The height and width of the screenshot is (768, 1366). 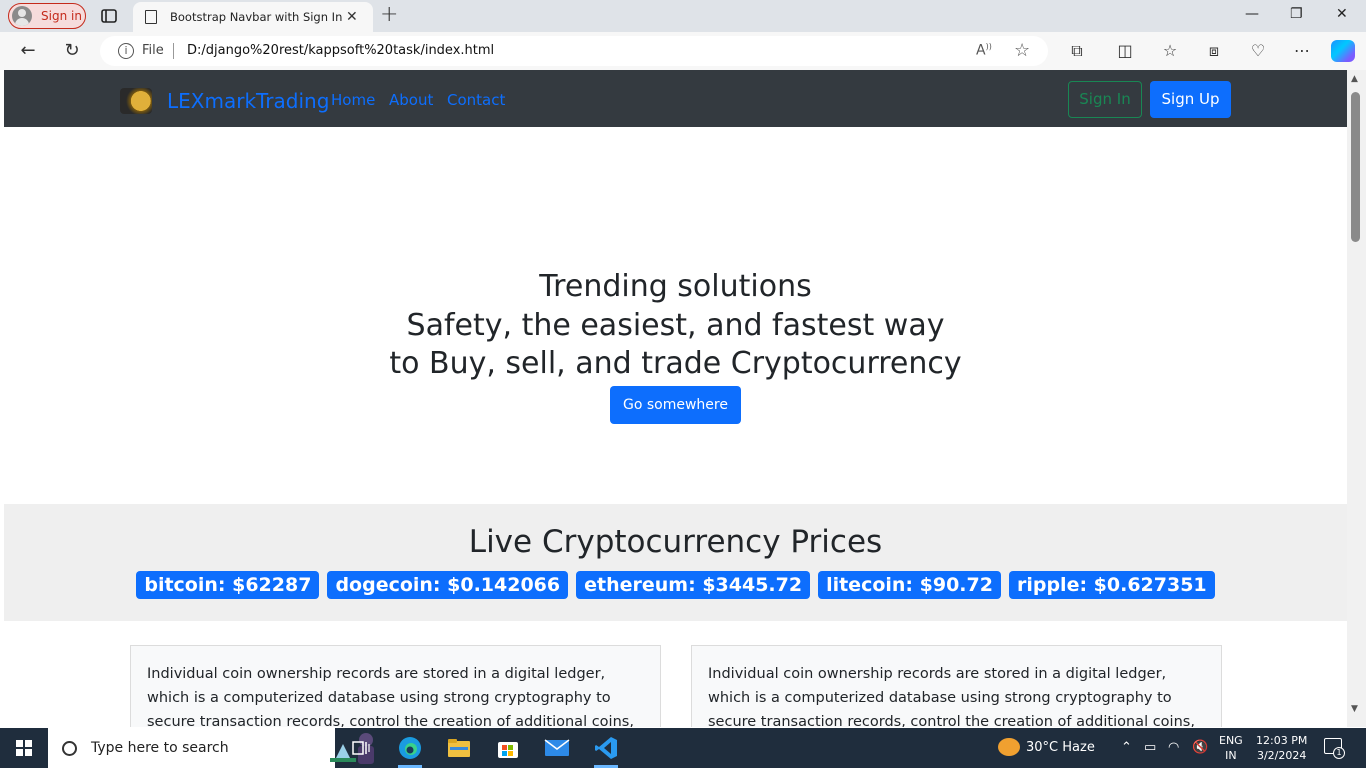 I want to click on nav-link-home: Home, so click(x=353, y=100).